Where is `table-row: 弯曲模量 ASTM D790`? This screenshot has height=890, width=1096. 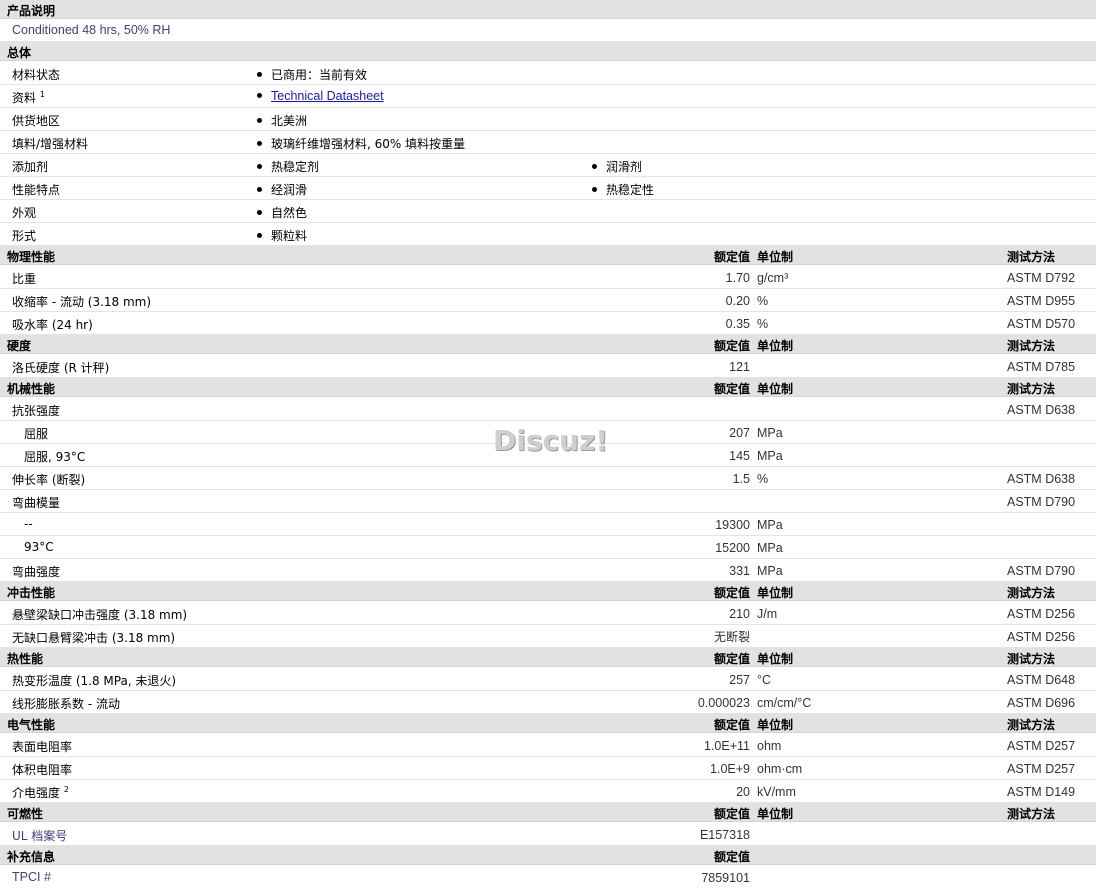
table-row: 弯曲模量 ASTM D790 is located at coordinates (548, 501).